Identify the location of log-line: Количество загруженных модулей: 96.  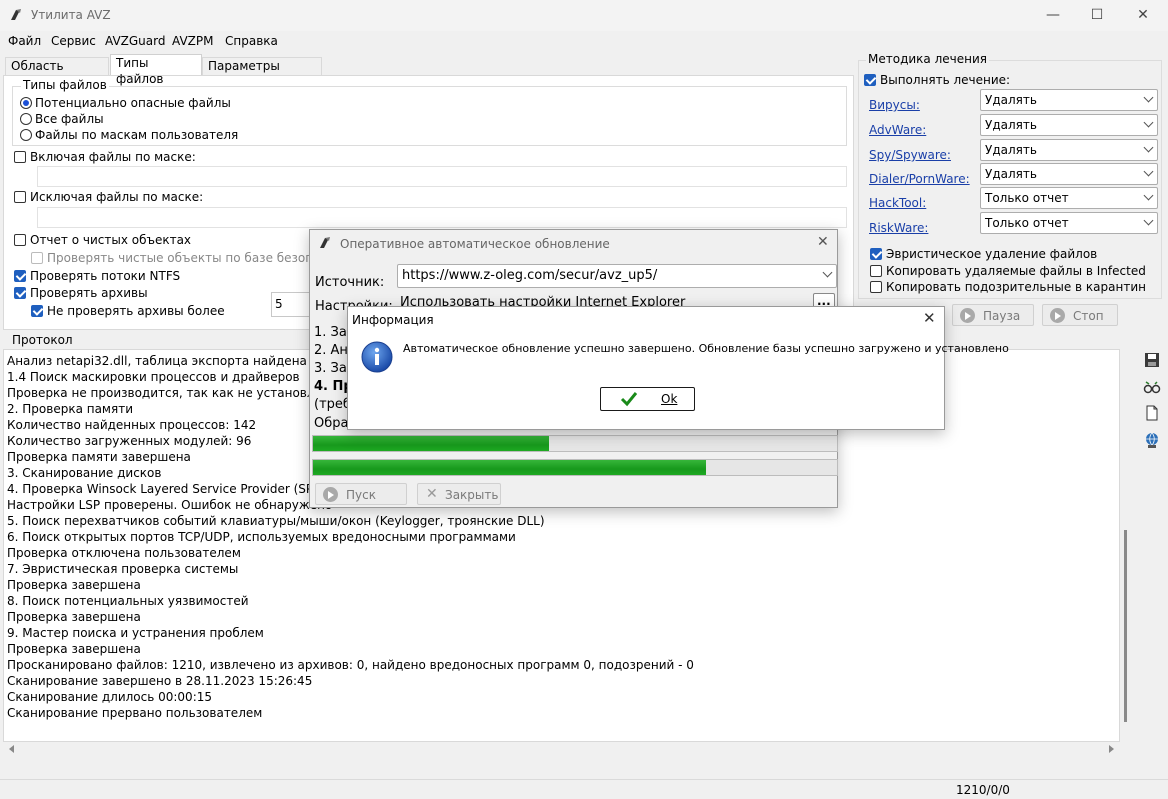
(129, 441).